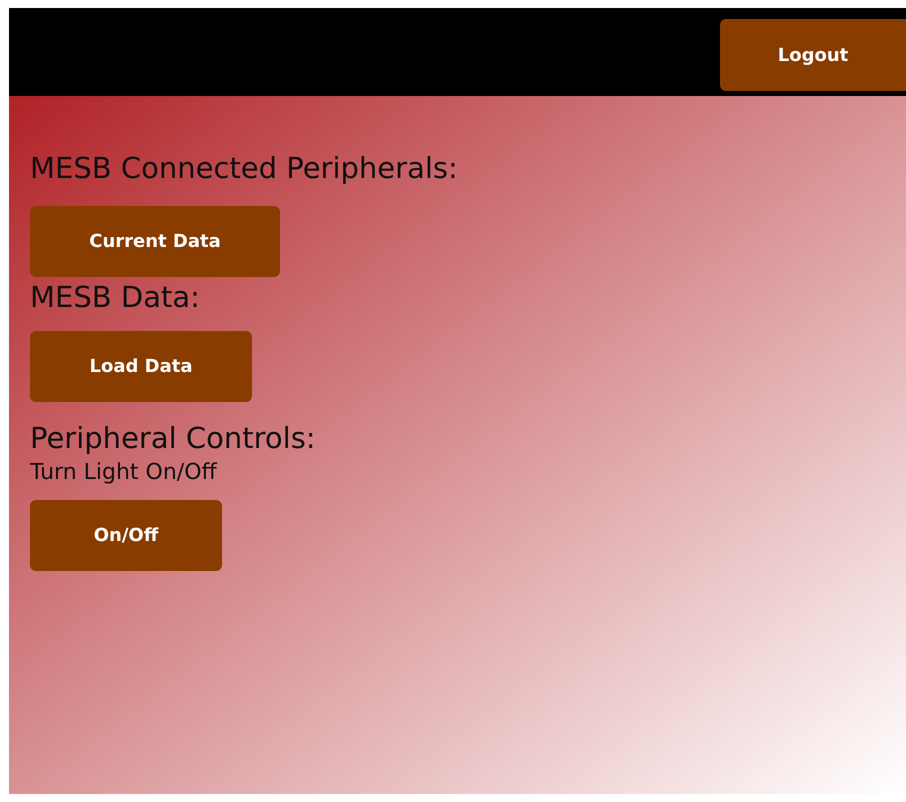 This screenshot has width=906, height=802. Describe the element at coordinates (123, 473) in the screenshot. I see `control-label: Turn Light On/Off` at that location.